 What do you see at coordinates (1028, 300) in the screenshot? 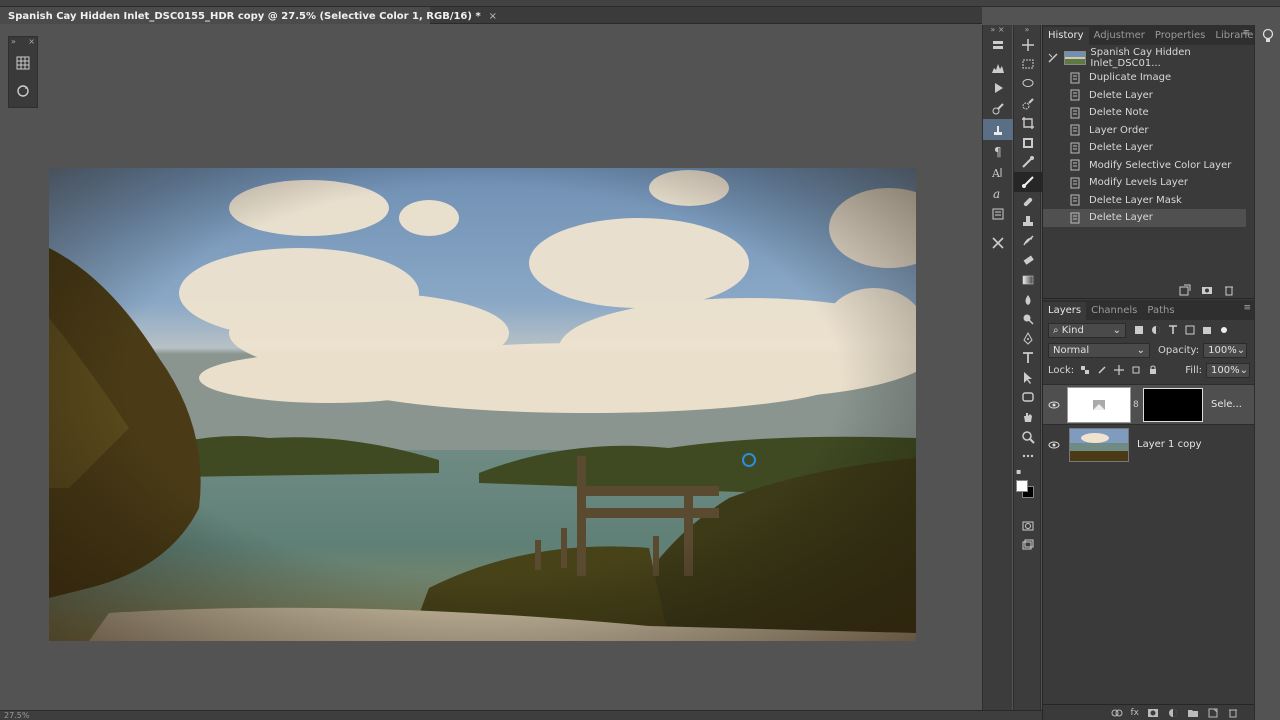
I see `blur-tool-icon` at bounding box center [1028, 300].